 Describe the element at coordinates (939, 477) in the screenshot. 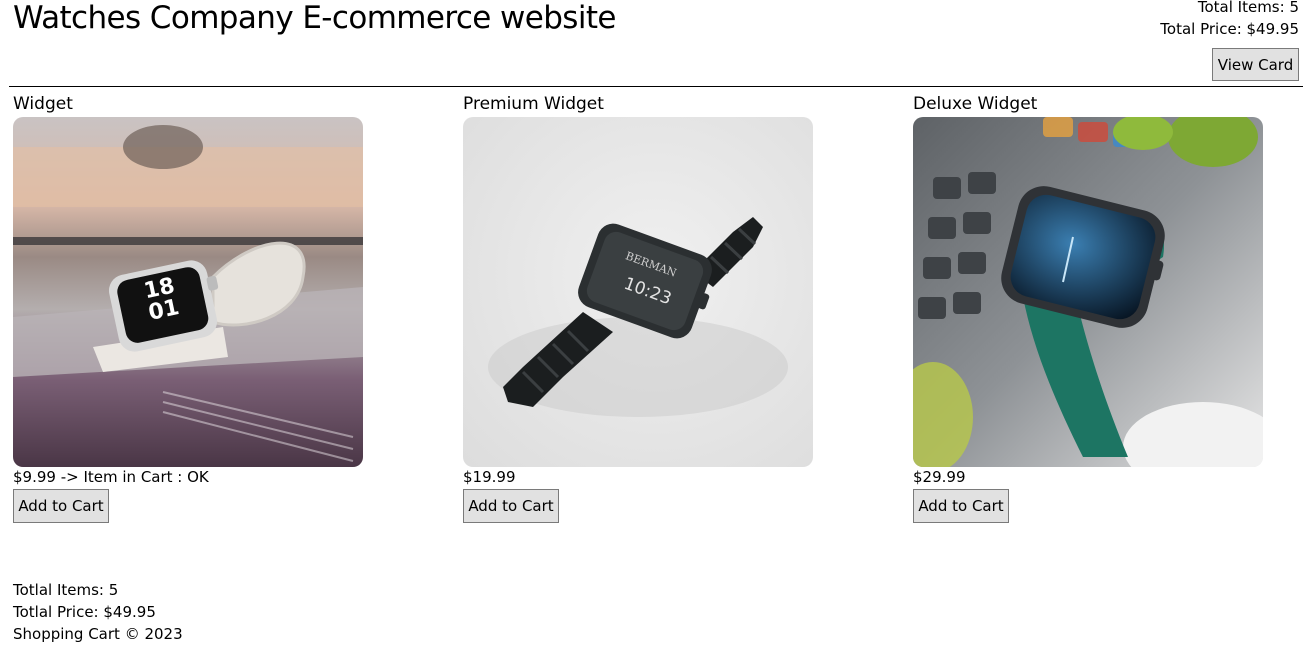

I see `product-price: $29.99` at that location.